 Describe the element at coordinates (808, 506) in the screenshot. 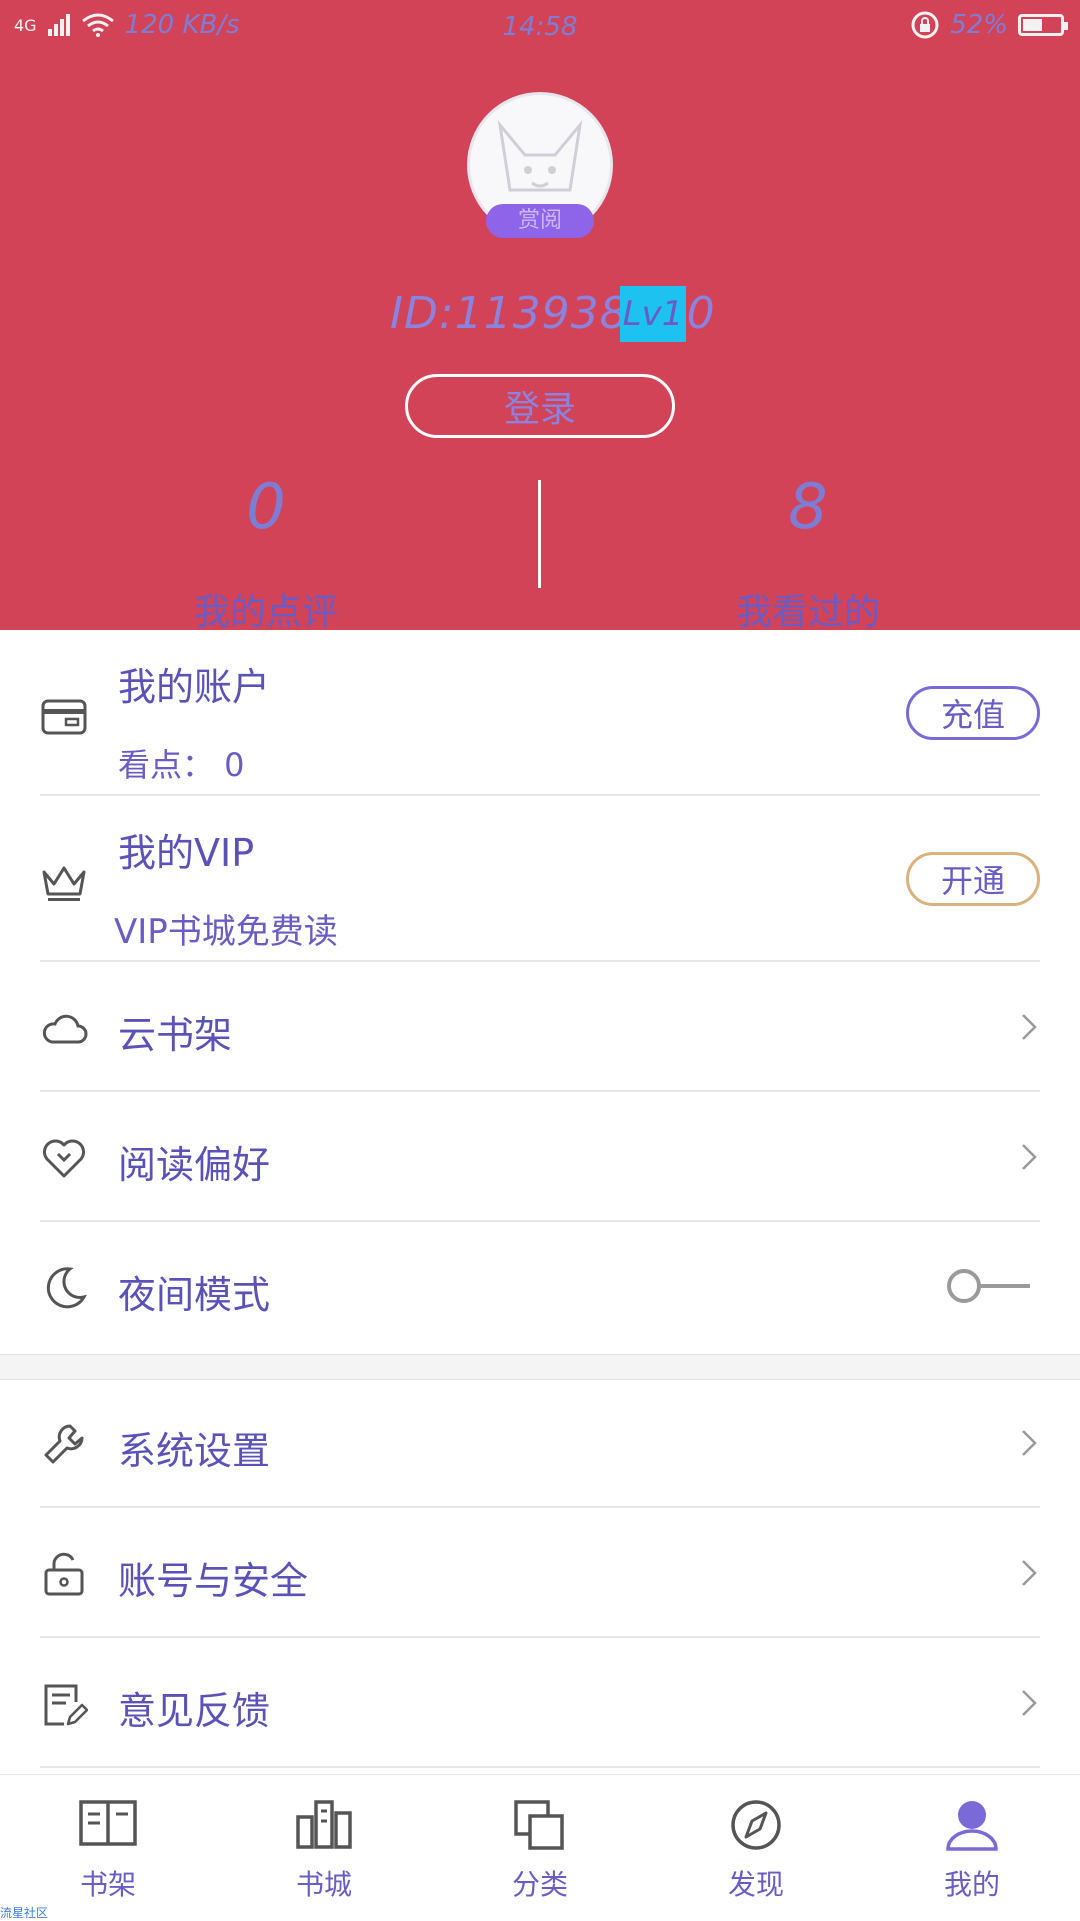

I see `stat-history-value: 8` at that location.